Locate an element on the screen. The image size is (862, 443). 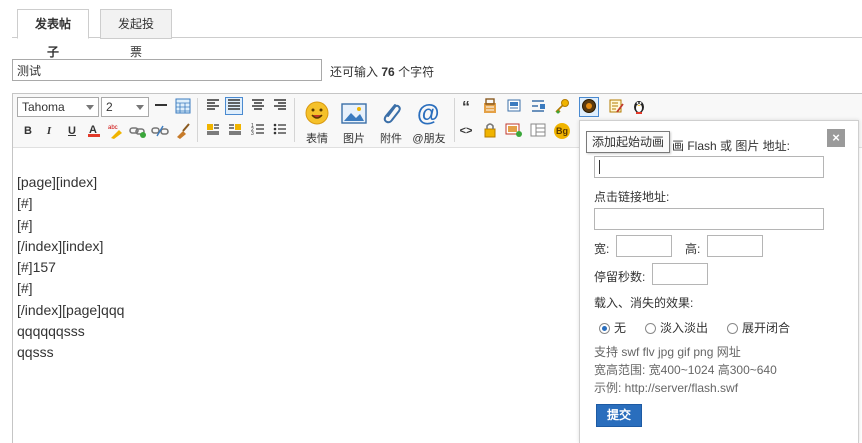
content-line: qqqqqqsss is located at coordinates (70, 331).